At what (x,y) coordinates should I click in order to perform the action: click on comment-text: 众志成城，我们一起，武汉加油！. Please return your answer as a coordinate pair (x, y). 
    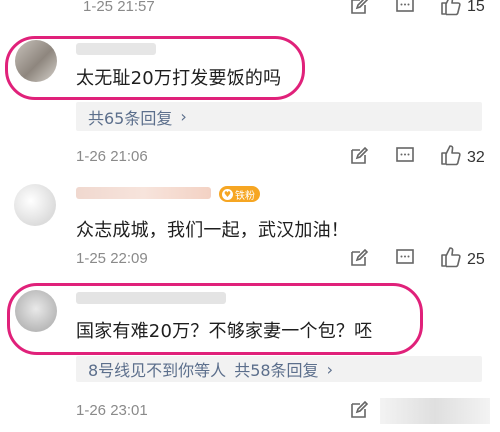
    Looking at the image, I should click on (212, 230).